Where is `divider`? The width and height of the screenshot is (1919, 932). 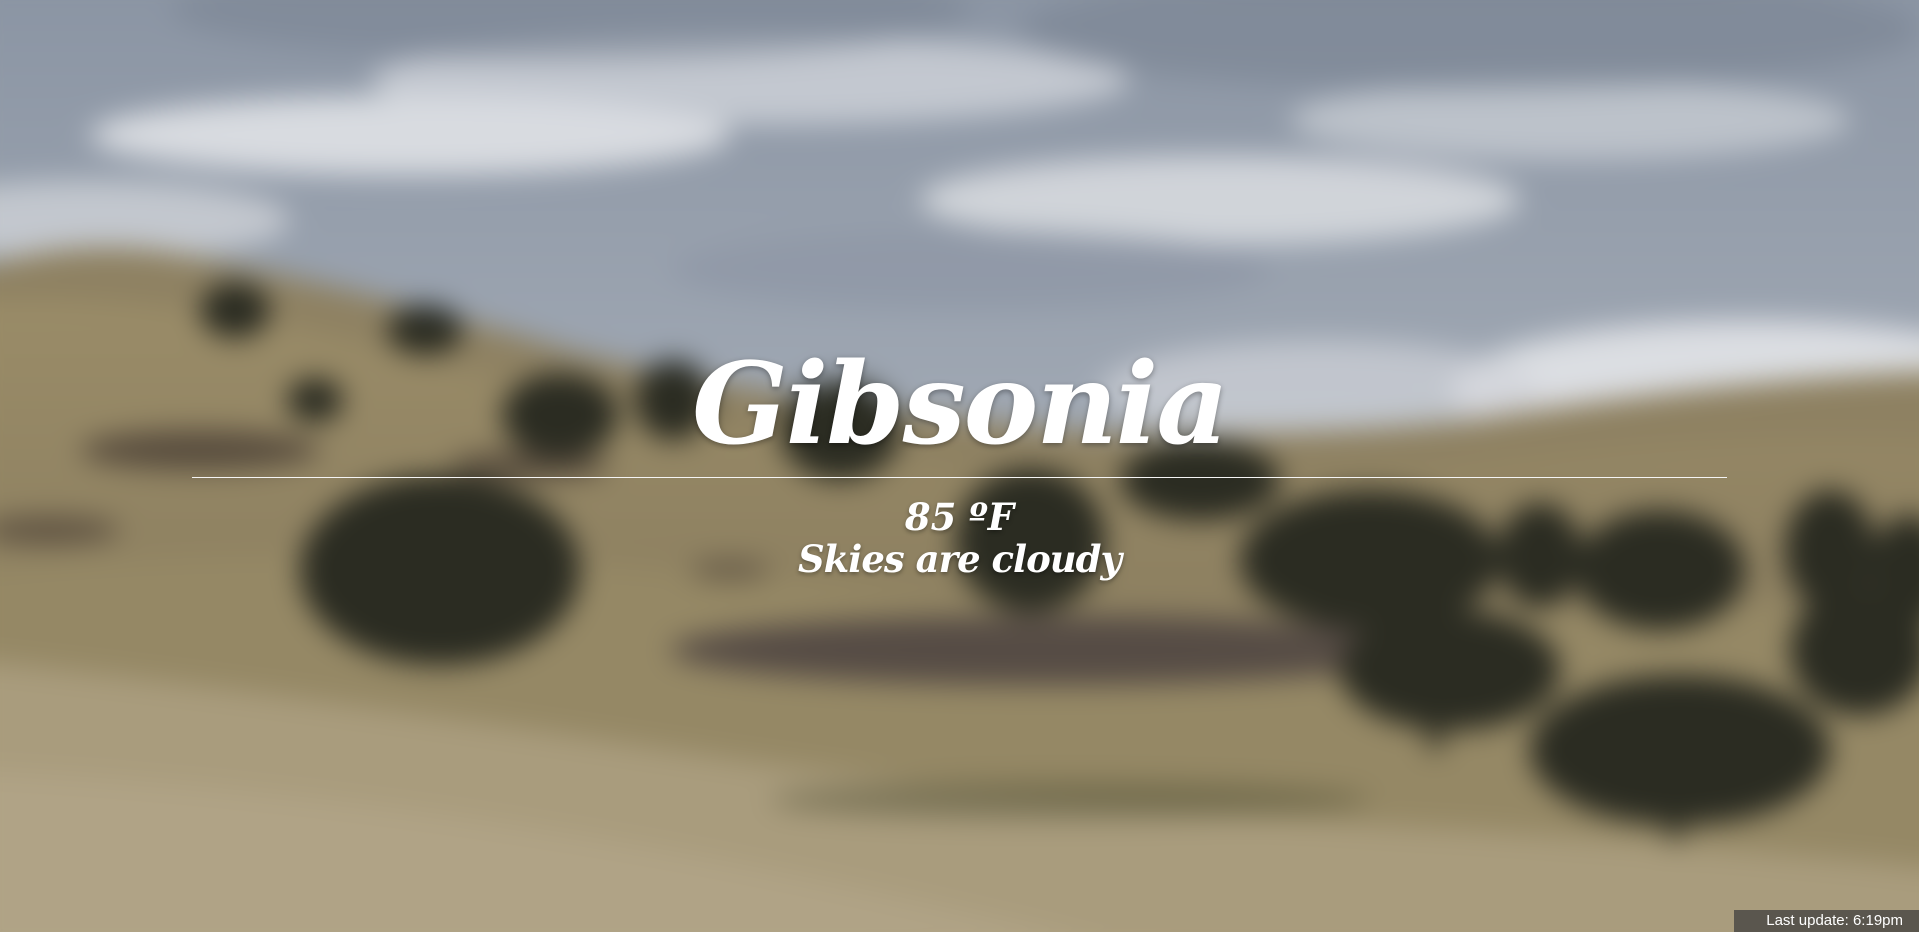 divider is located at coordinates (959, 477).